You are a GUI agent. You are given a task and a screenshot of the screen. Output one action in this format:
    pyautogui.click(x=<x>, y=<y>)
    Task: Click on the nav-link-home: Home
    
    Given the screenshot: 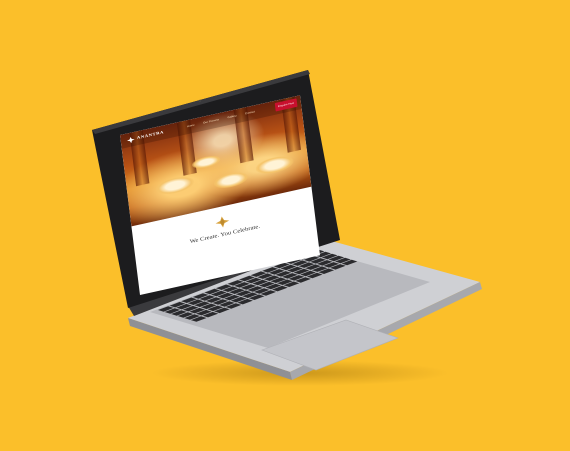 What is the action you would take?
    pyautogui.click(x=191, y=125)
    